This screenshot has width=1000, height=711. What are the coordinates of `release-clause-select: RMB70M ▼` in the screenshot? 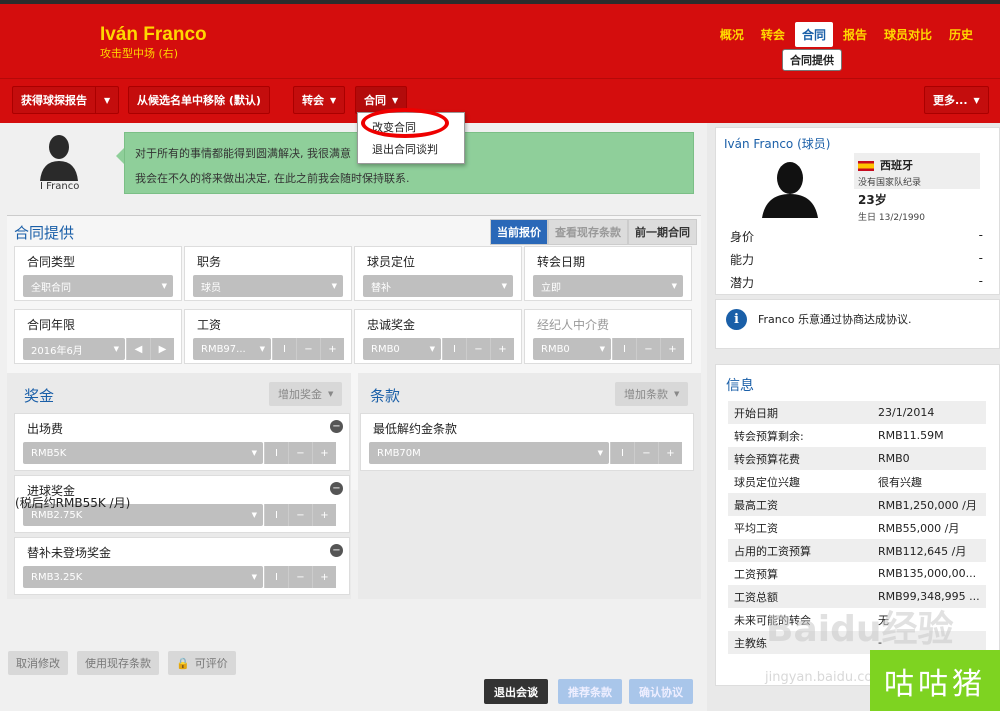 It's located at (489, 453).